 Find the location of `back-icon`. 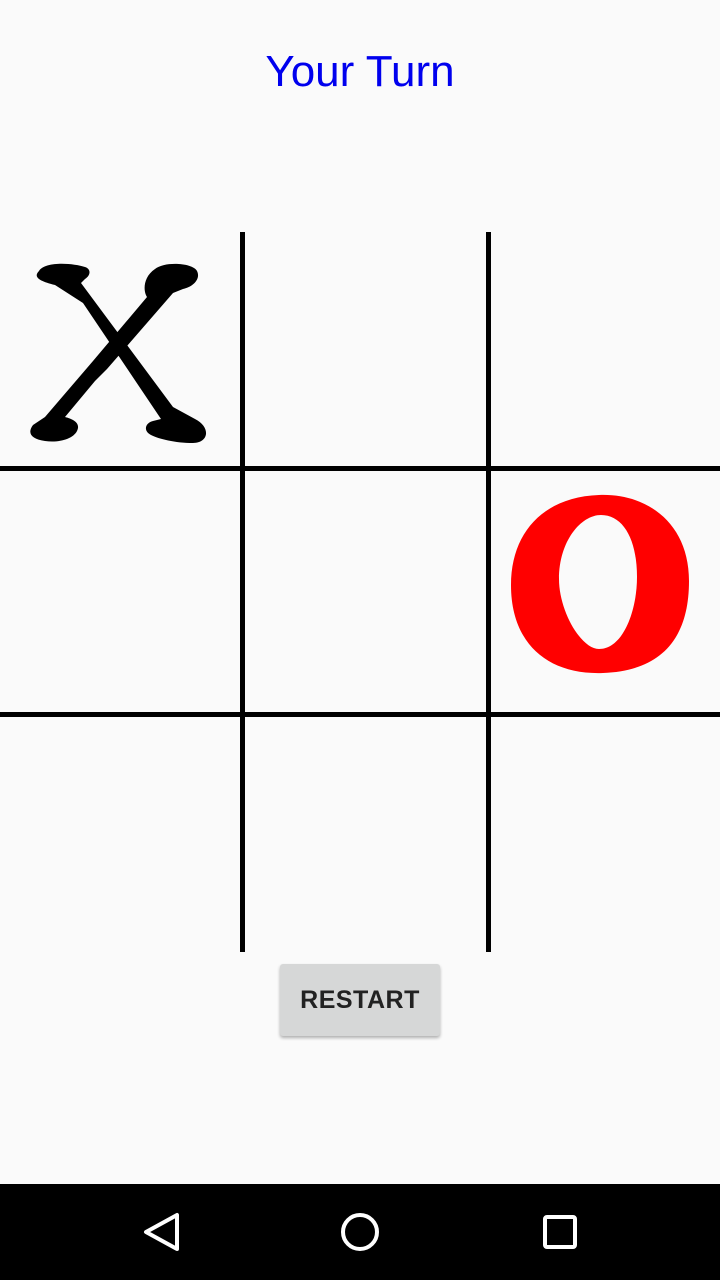

back-icon is located at coordinates (161, 1232).